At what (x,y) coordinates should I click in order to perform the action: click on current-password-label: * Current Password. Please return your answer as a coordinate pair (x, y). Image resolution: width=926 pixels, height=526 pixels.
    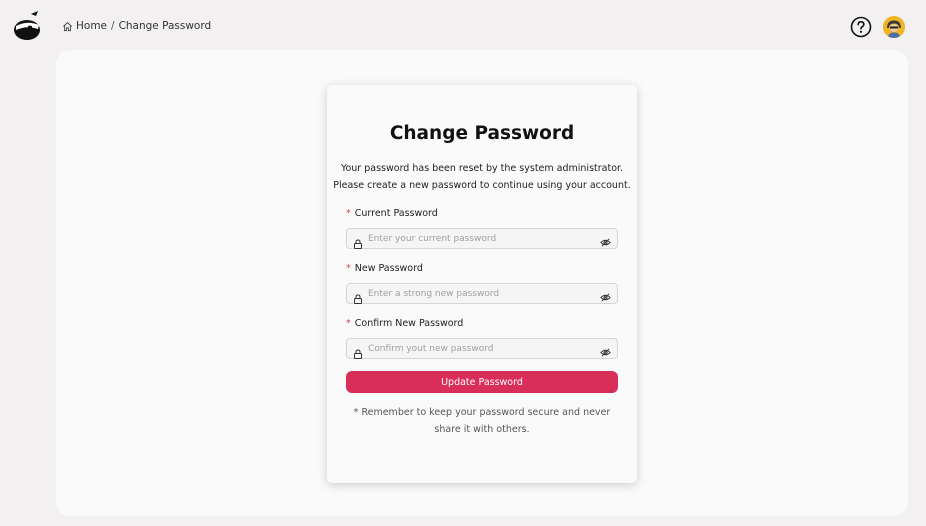
    Looking at the image, I should click on (482, 214).